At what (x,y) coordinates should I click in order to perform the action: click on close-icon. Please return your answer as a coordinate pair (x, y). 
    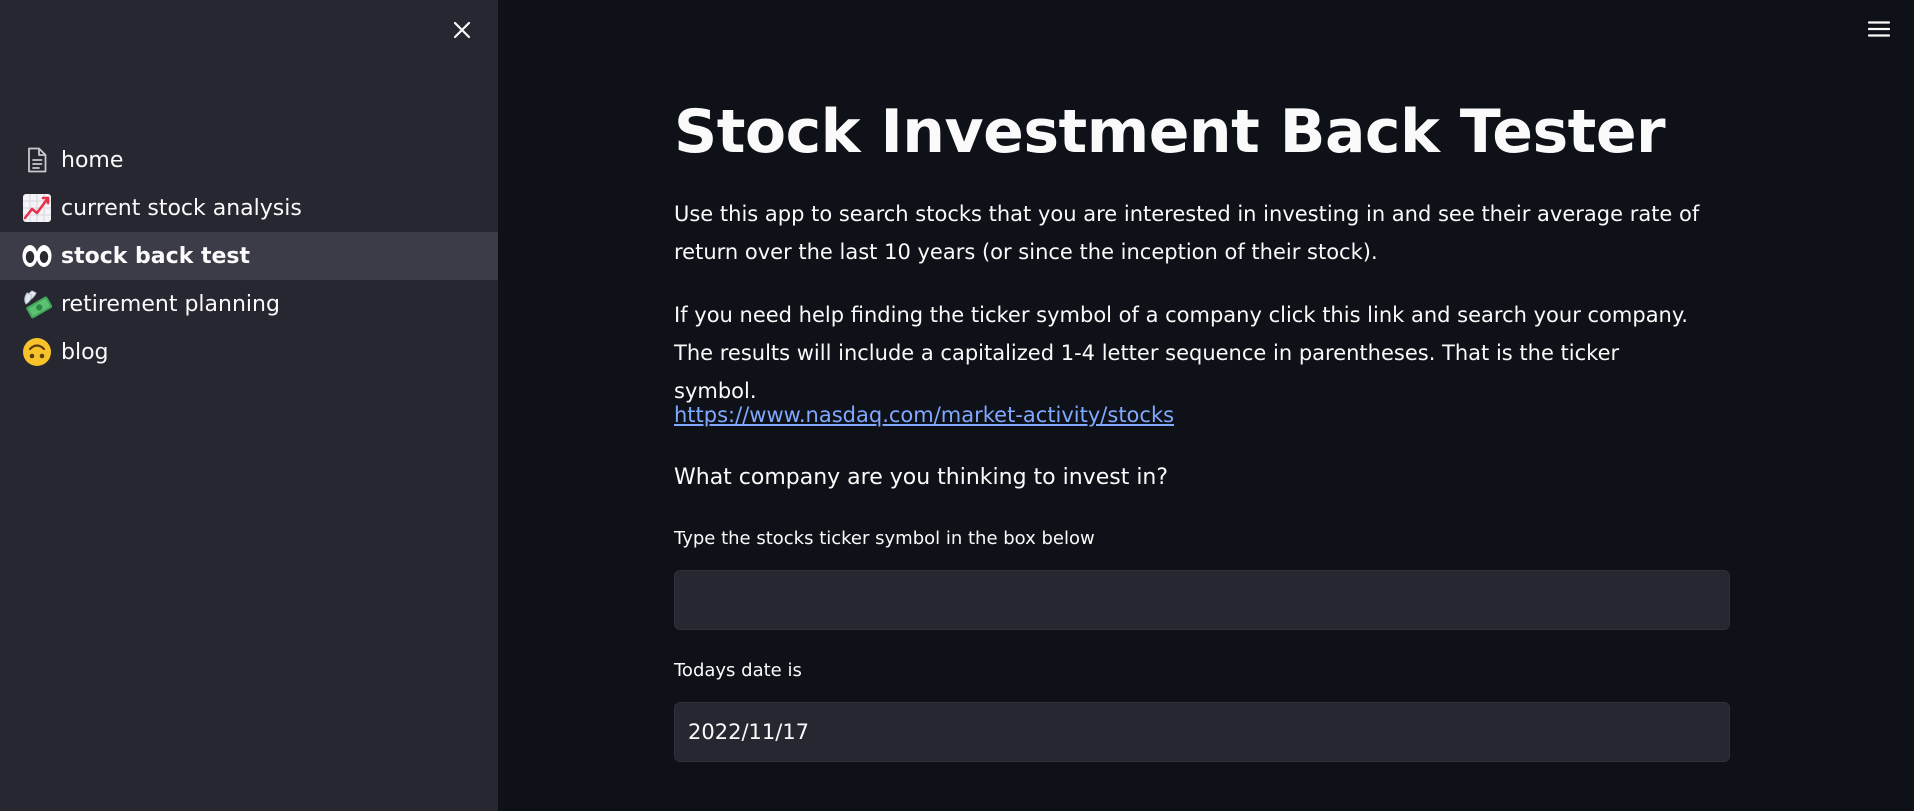
    Looking at the image, I should click on (462, 30).